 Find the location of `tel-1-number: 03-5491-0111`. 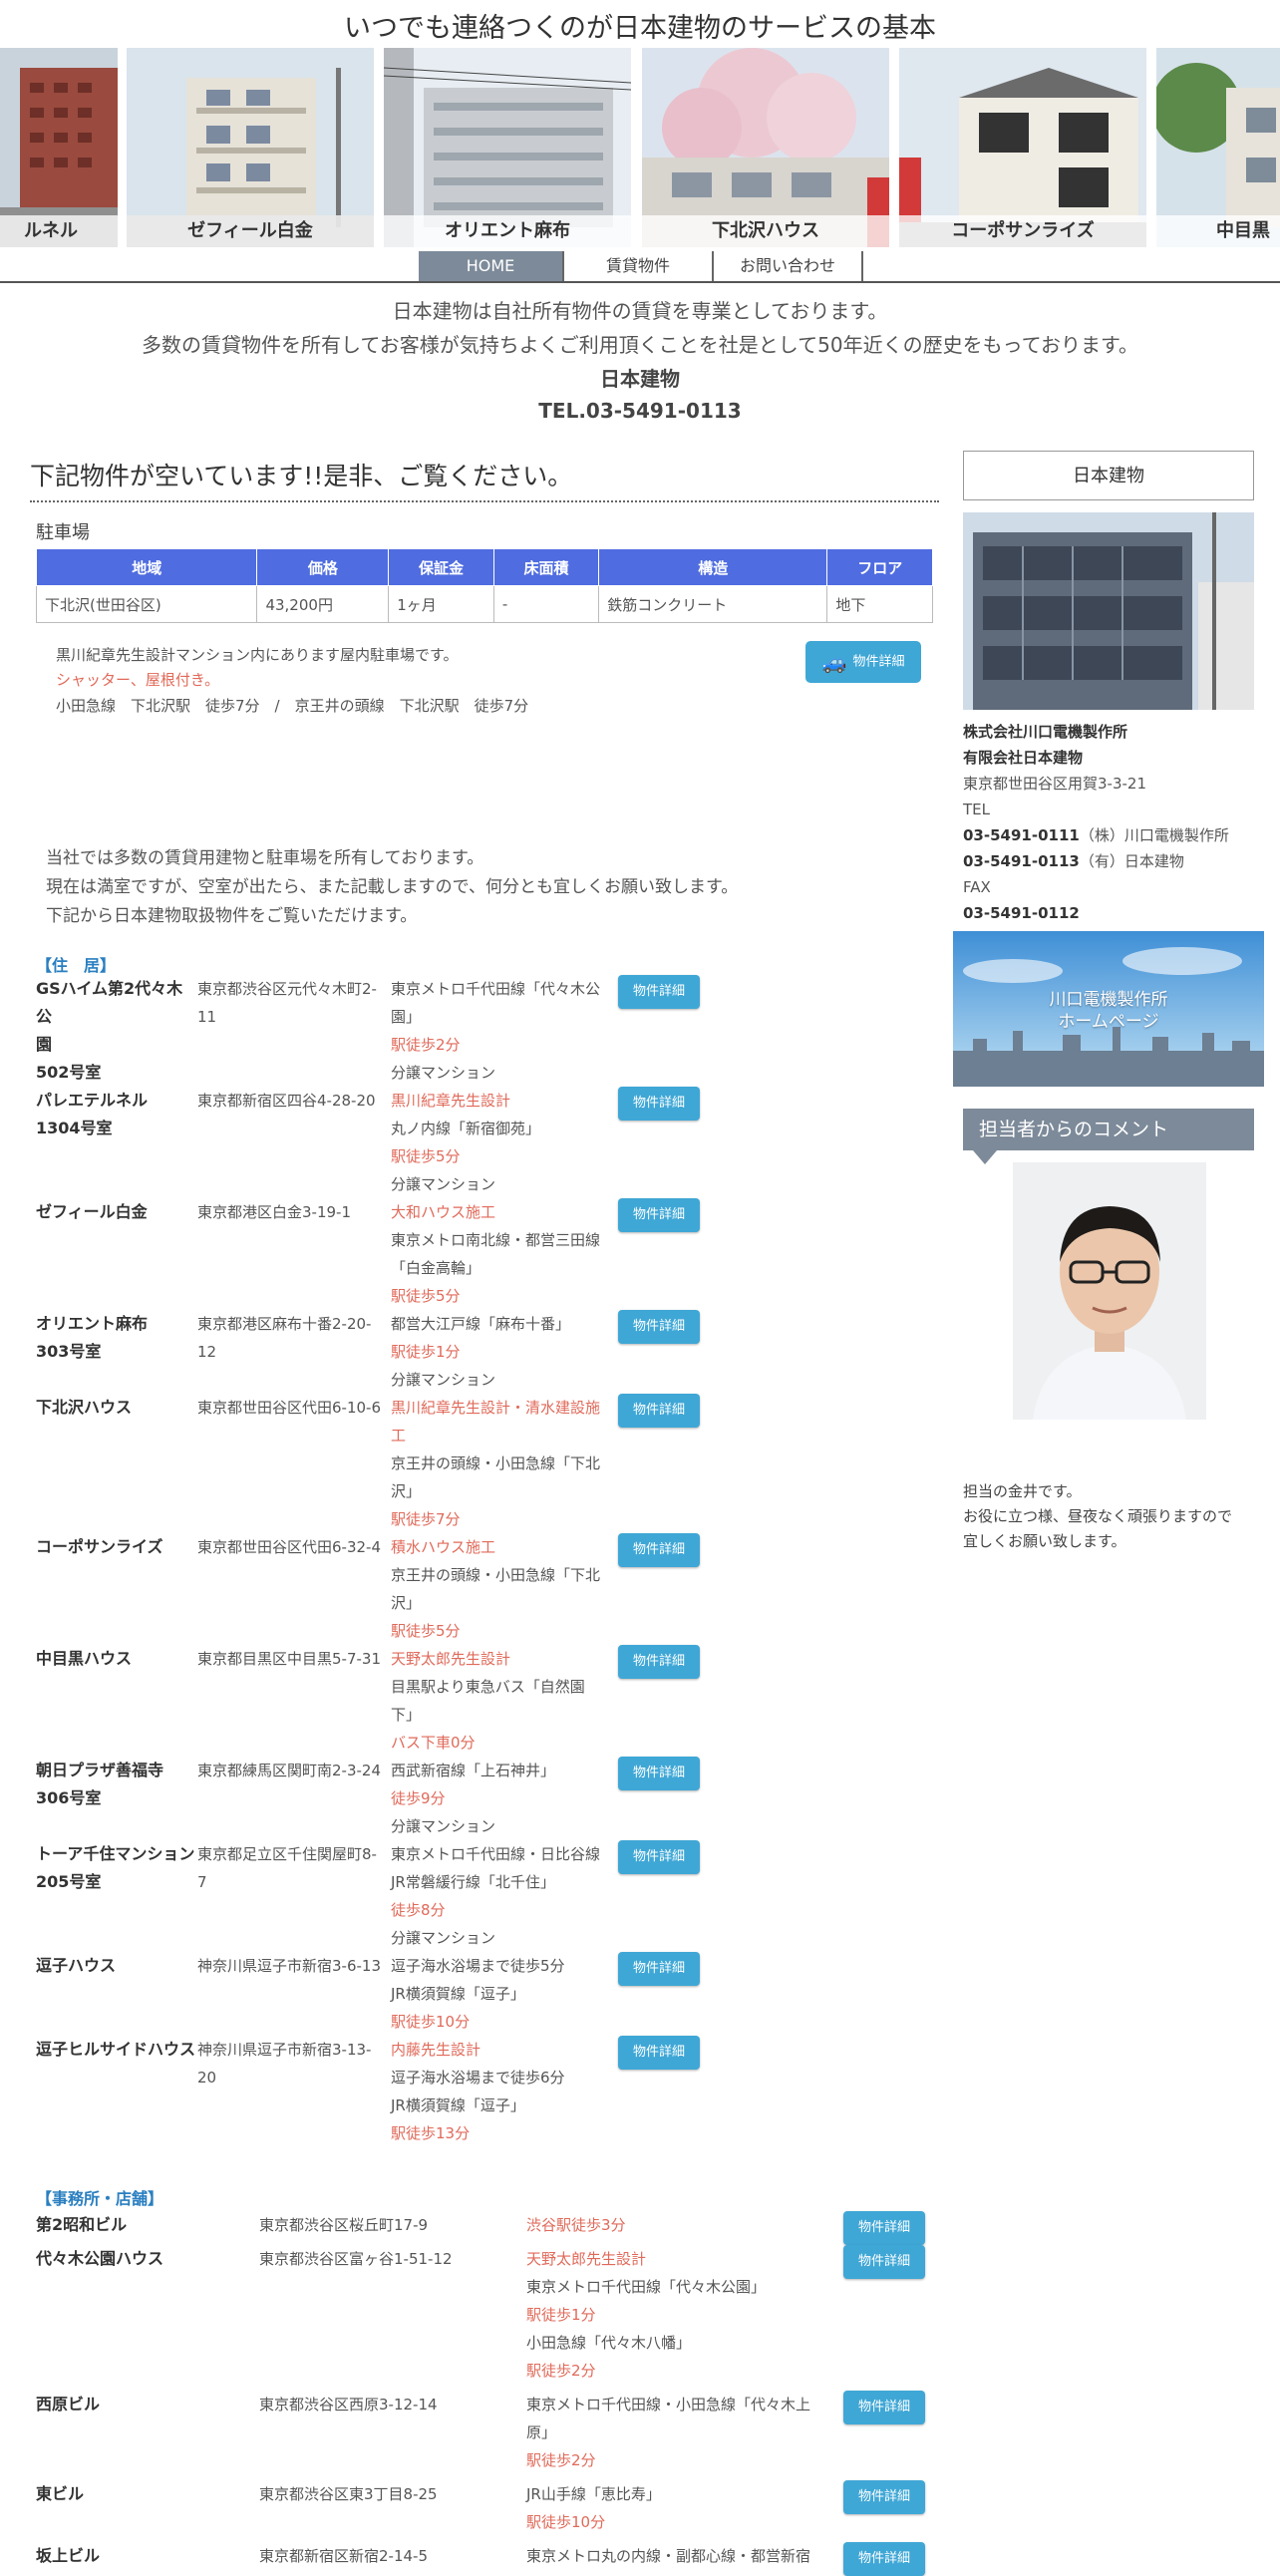

tel-1-number: 03-5491-0111 is located at coordinates (1021, 835).